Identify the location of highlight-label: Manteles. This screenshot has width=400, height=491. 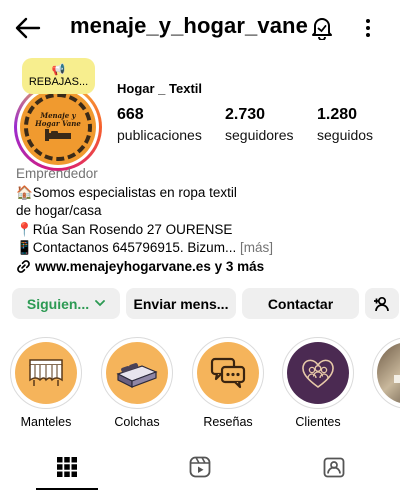
(46, 422).